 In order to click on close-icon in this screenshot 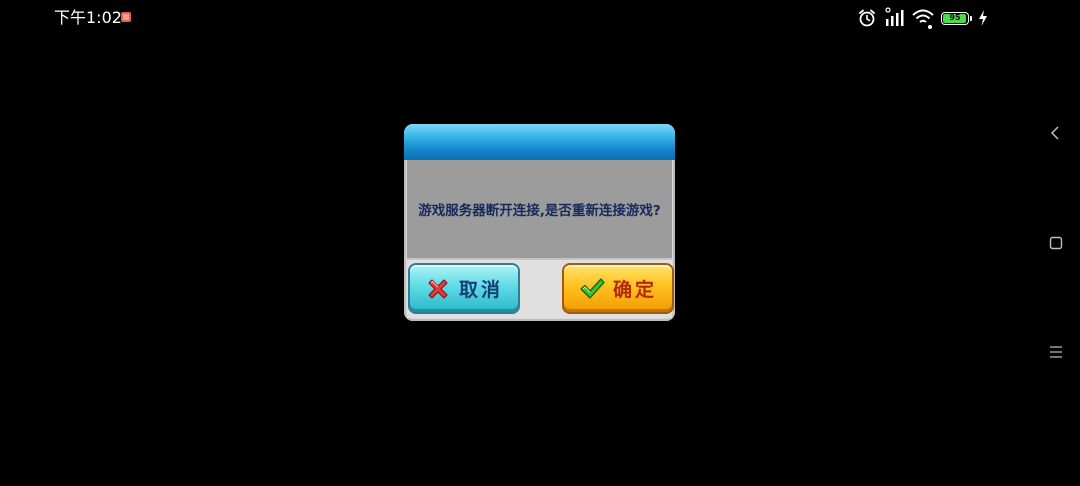, I will do `click(438, 288)`.